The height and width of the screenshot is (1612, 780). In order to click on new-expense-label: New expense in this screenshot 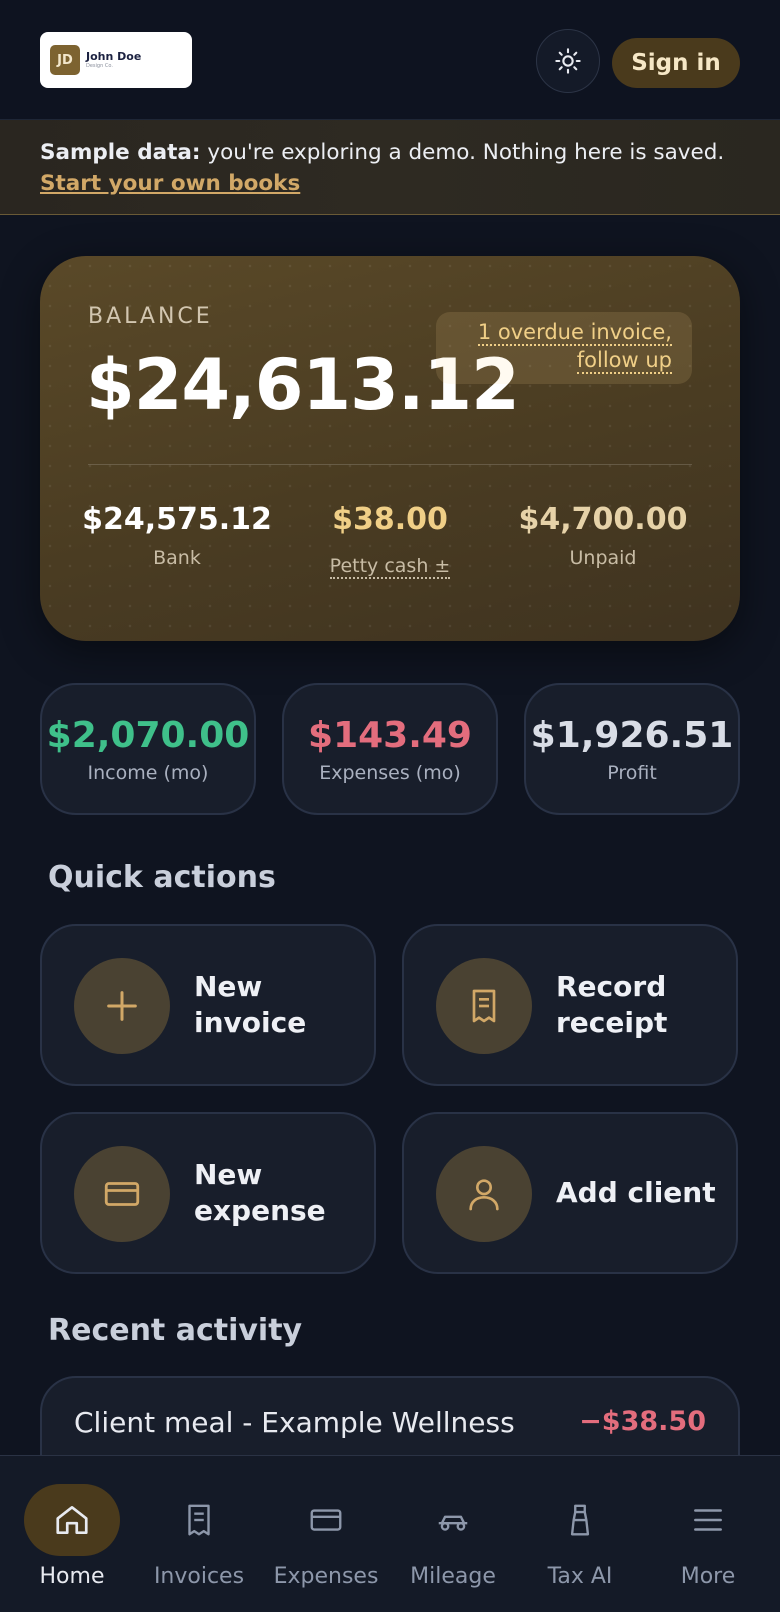, I will do `click(279, 1193)`.